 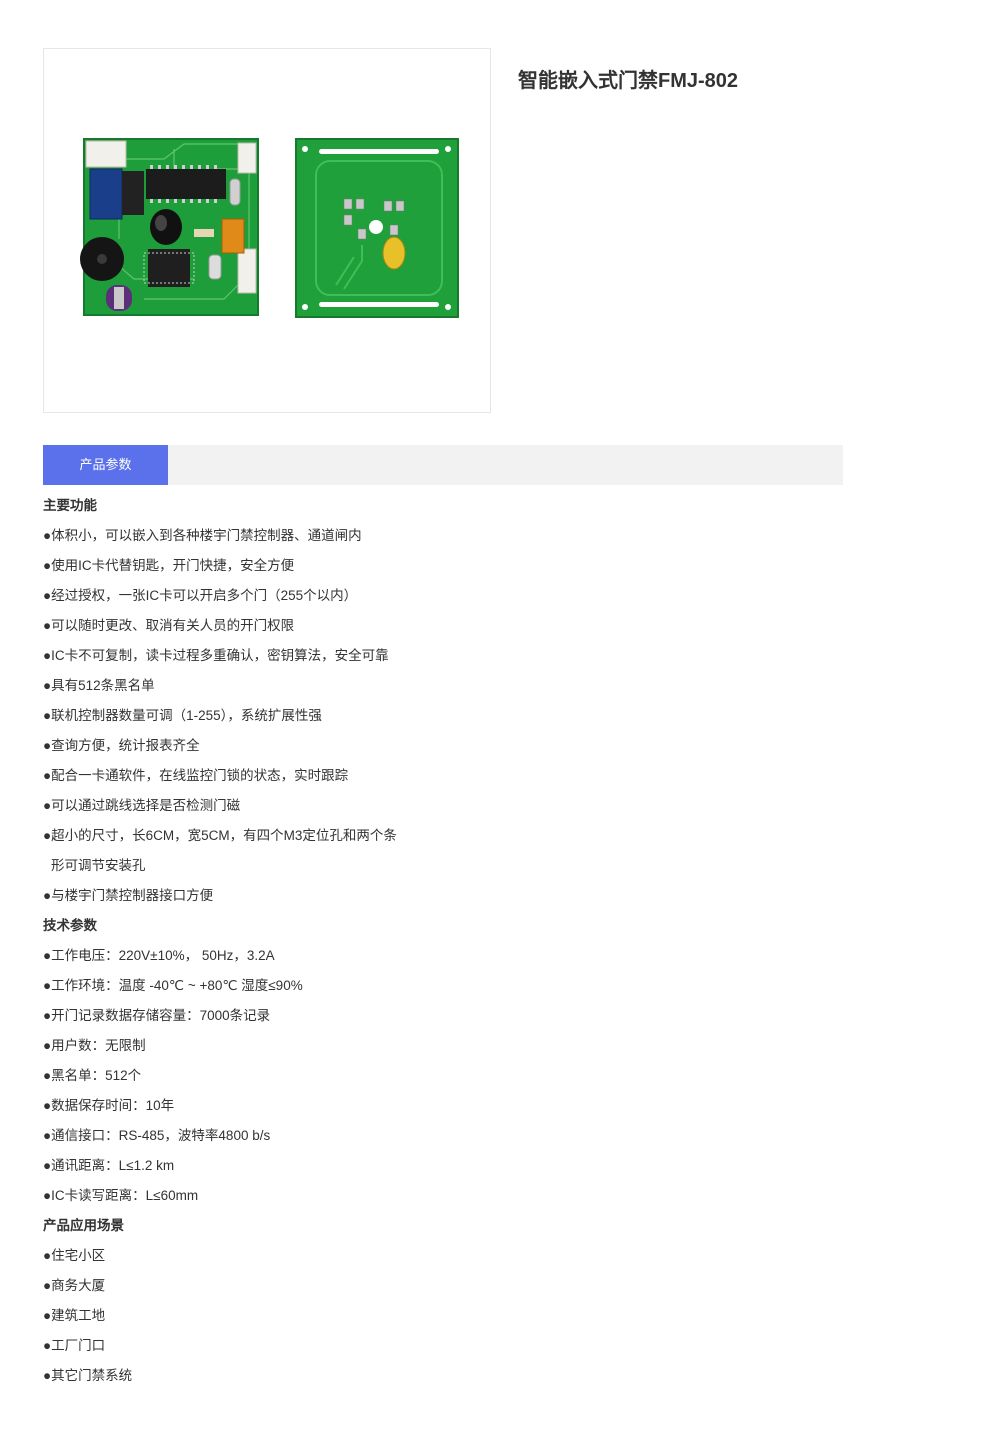 What do you see at coordinates (169, 227) in the screenshot?
I see `controller-board` at bounding box center [169, 227].